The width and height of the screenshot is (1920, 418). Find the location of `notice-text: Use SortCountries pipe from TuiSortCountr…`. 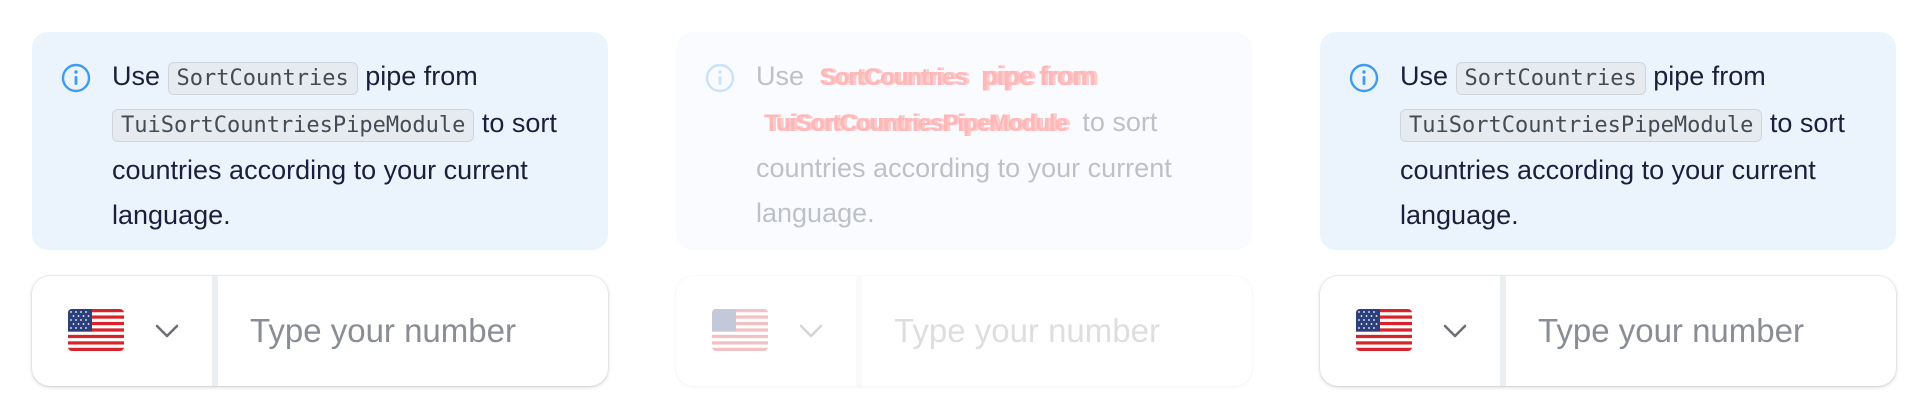

notice-text: Use SortCountries pipe from TuiSortCountr… is located at coordinates (991, 145).